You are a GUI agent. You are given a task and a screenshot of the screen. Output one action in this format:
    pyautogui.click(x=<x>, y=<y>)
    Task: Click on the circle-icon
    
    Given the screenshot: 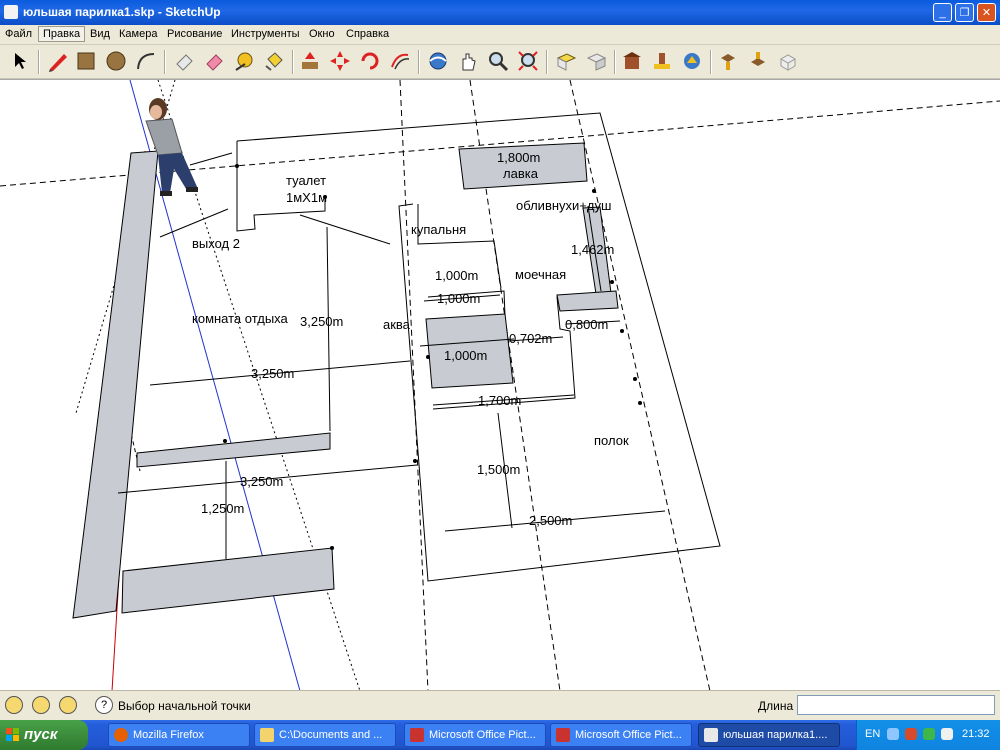 What is the action you would take?
    pyautogui.click(x=116, y=61)
    